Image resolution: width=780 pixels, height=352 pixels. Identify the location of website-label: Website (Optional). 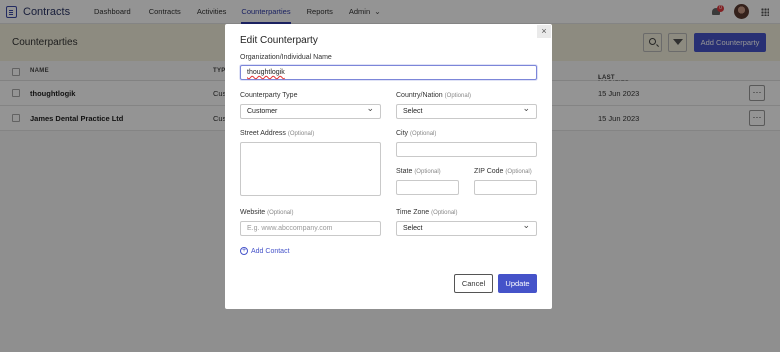
(266, 212).